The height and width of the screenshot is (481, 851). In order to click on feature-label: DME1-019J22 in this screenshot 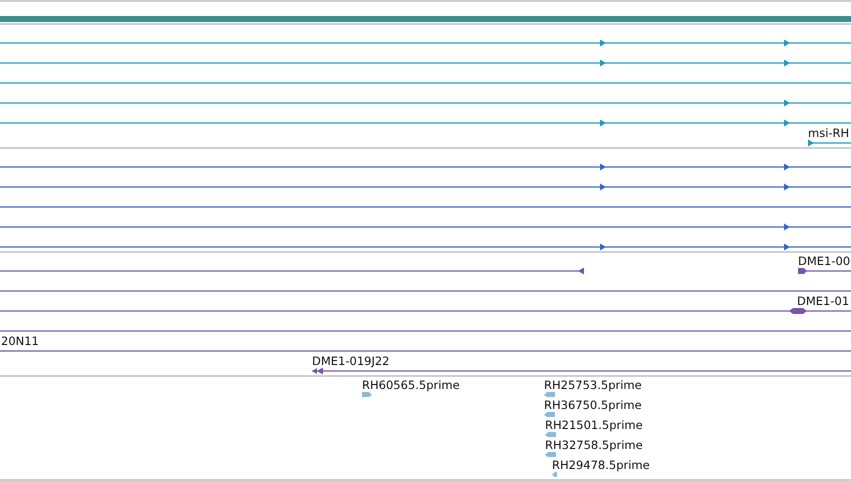, I will do `click(351, 361)`.